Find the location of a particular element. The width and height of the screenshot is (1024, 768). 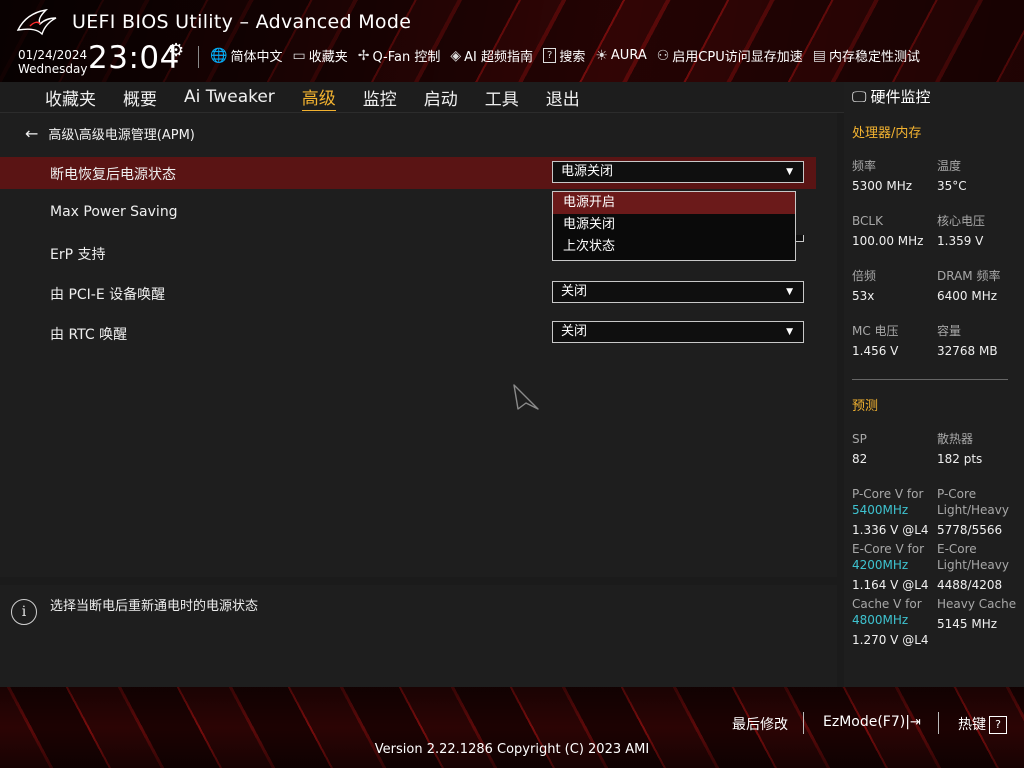

mouse-pointer-icon is located at coordinates (526, 397).